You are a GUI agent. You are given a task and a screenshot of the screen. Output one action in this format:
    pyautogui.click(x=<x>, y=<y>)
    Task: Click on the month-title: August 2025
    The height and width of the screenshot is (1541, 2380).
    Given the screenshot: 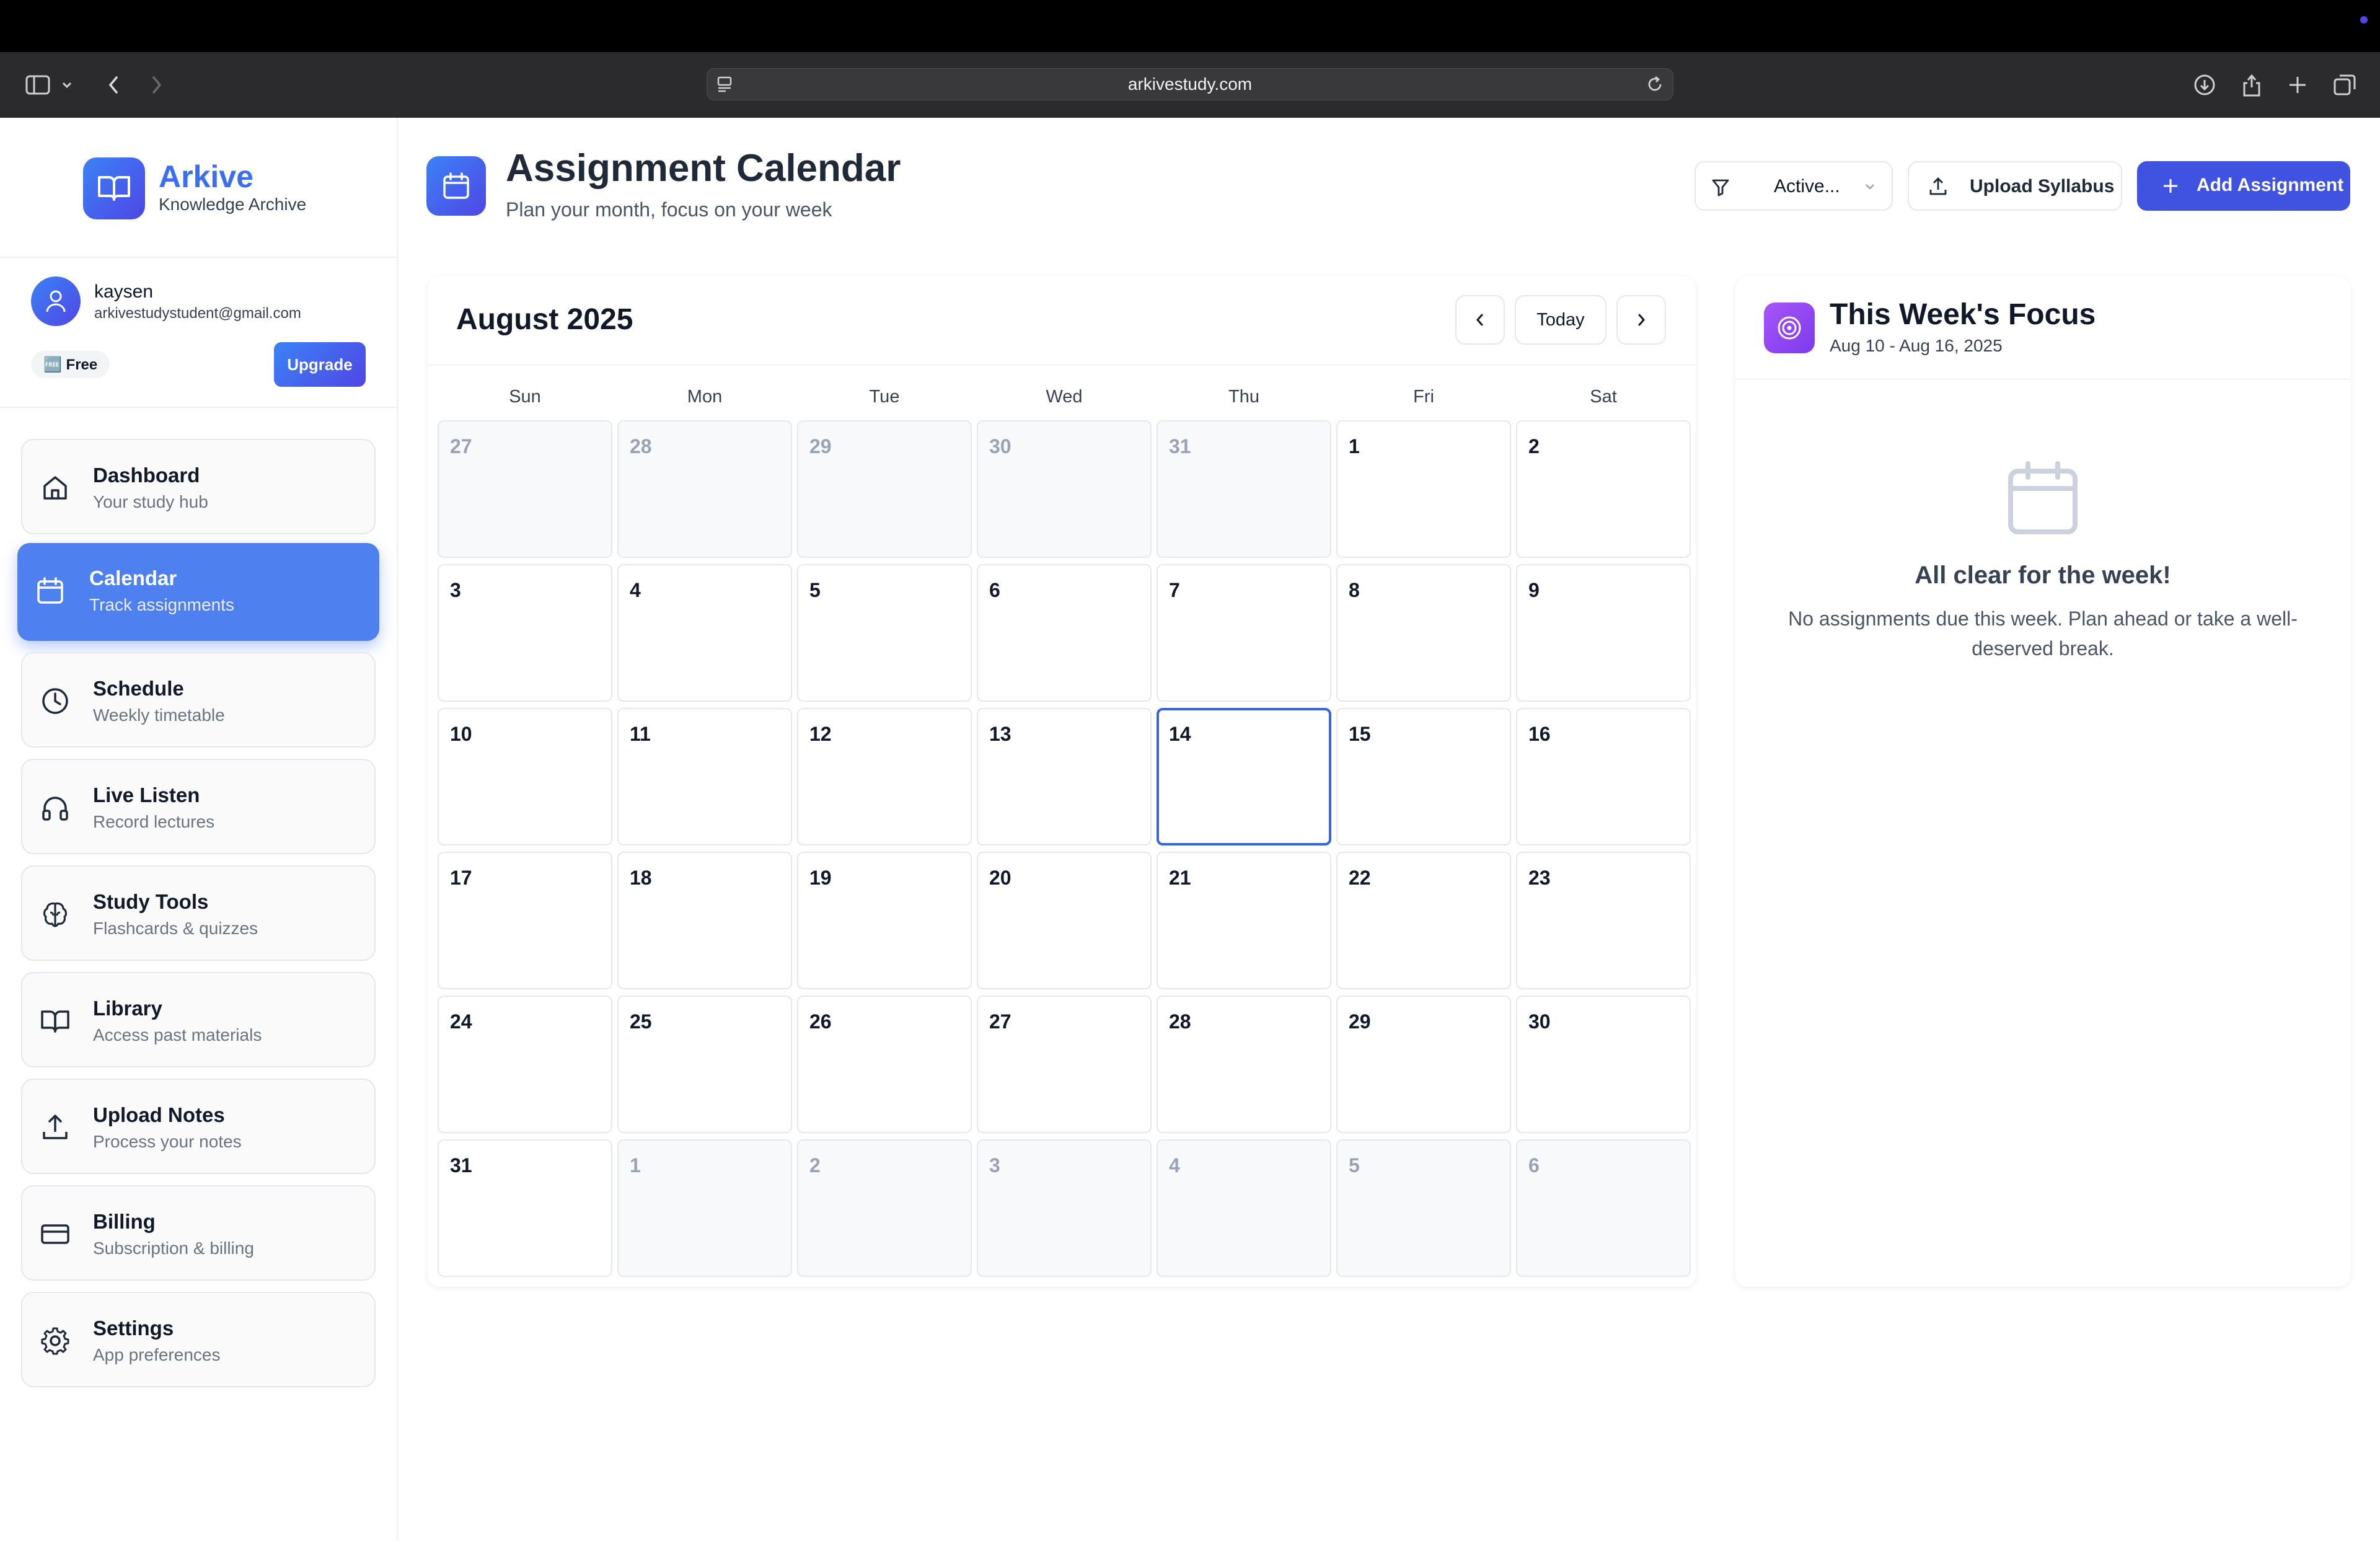 What is the action you would take?
    pyautogui.click(x=544, y=319)
    